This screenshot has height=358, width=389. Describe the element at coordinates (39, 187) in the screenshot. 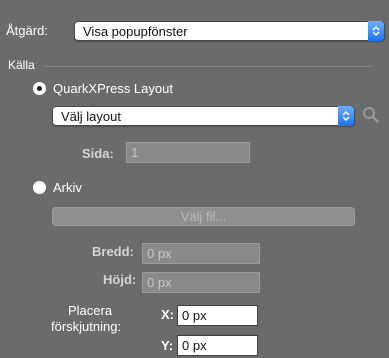

I see `radio-file` at that location.